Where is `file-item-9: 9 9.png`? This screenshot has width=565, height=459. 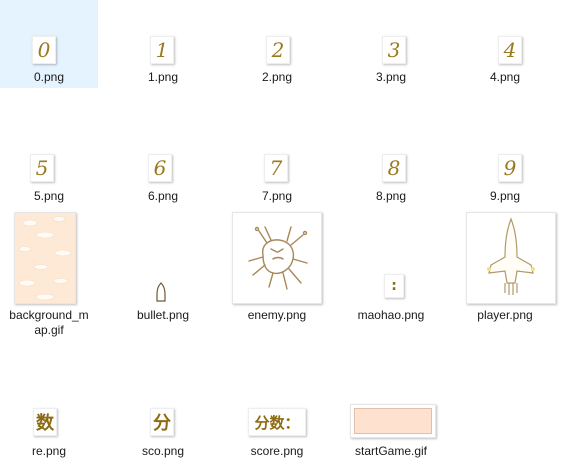 file-item-9: 9 9.png is located at coordinates (505, 164).